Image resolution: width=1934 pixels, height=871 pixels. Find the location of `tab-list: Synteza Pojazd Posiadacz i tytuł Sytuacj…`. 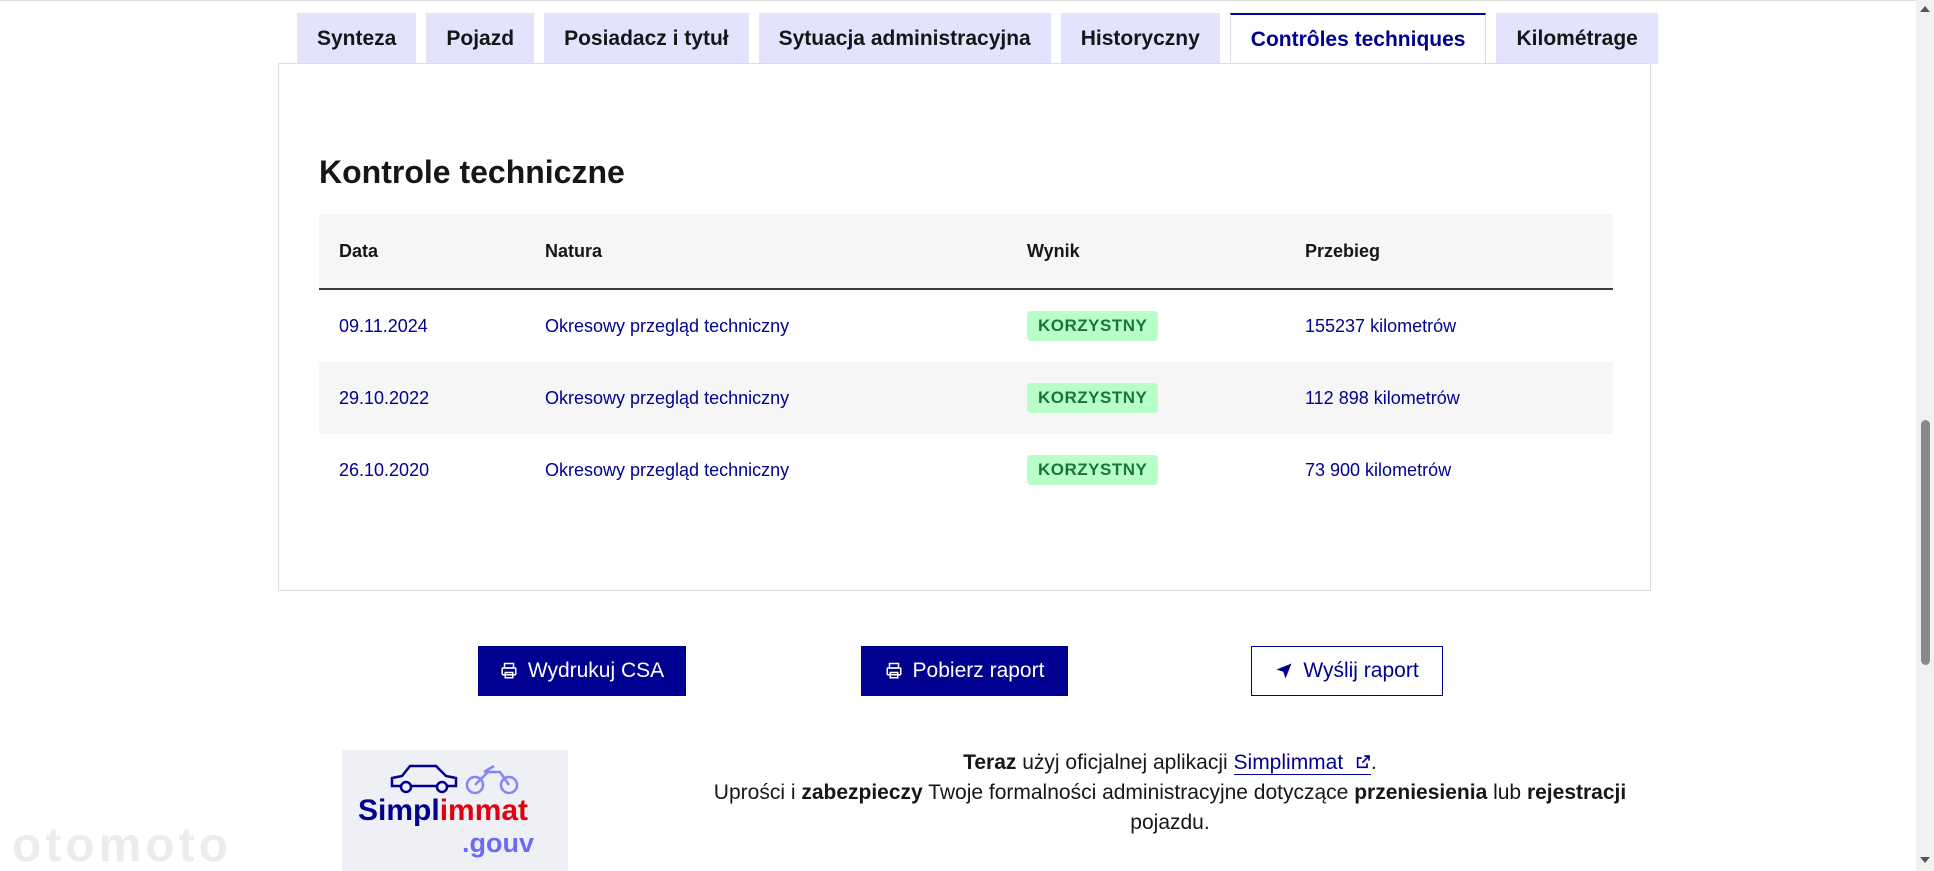

tab-list: Synteza Pojazd Posiadacz i tytuł Sytuacj… is located at coordinates (977, 39).